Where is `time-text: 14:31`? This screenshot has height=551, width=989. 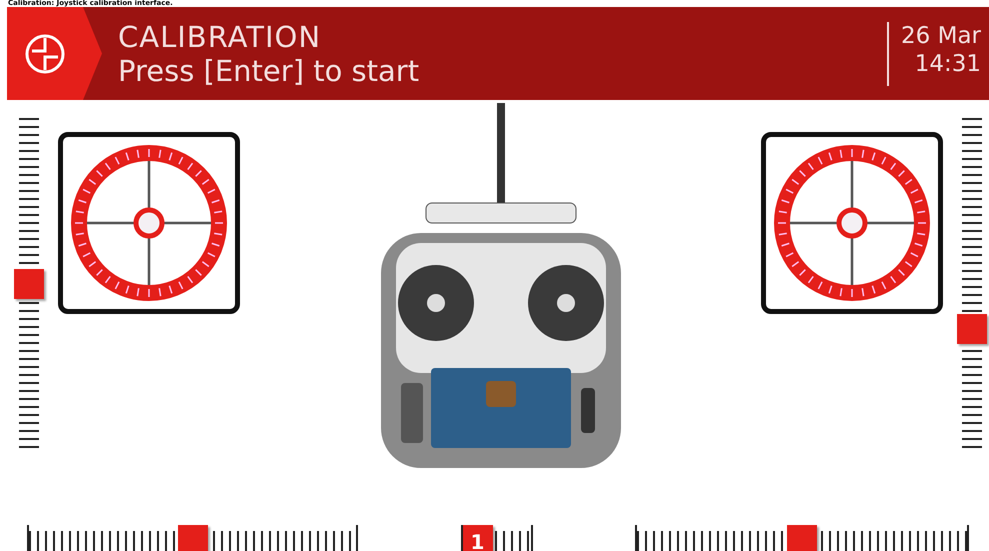 time-text: 14:31 is located at coordinates (947, 64).